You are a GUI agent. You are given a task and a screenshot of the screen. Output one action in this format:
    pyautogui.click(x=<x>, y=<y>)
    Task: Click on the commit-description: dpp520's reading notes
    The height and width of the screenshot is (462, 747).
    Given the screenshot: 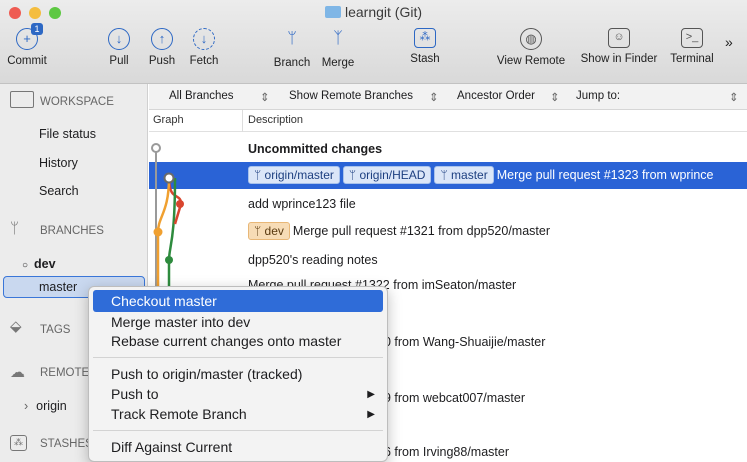 What is the action you would take?
    pyautogui.click(x=313, y=260)
    